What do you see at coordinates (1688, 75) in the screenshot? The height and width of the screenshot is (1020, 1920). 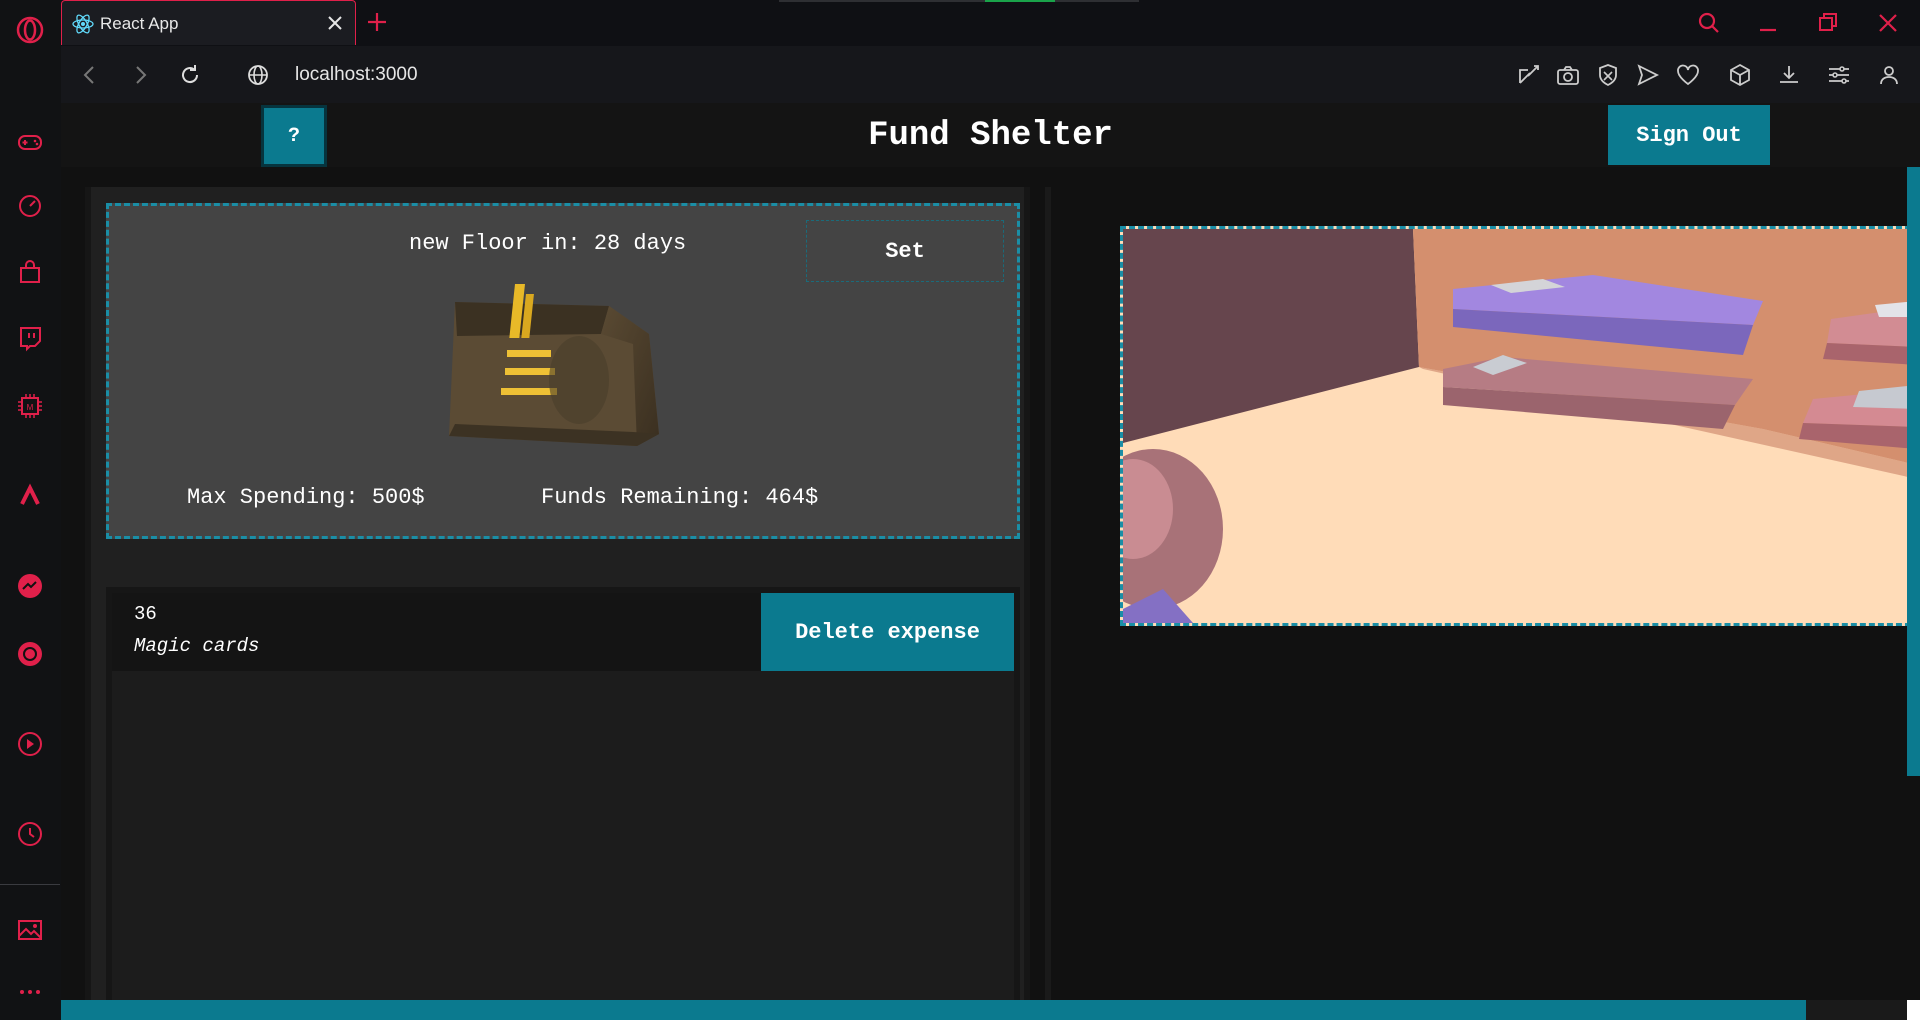 I see `heart-icon` at bounding box center [1688, 75].